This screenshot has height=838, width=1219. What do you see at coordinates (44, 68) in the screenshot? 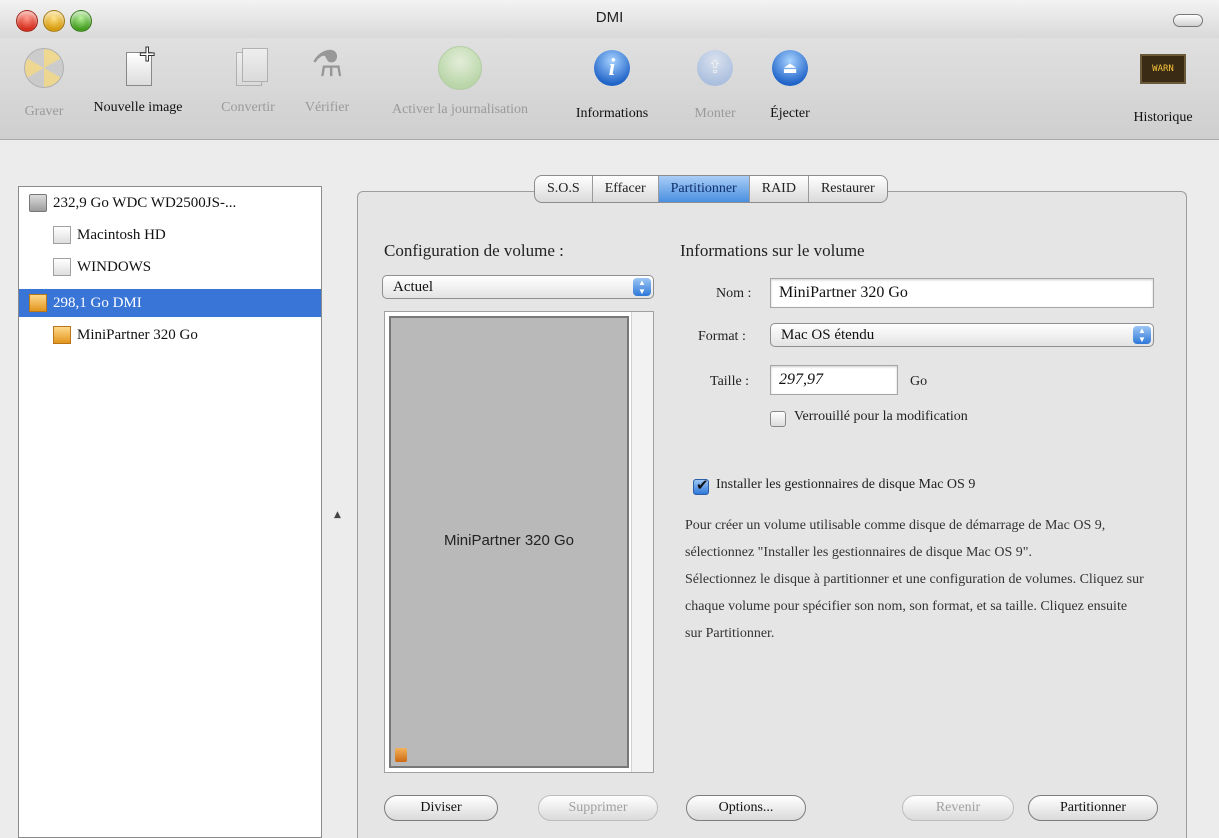
I see `burn-icon` at bounding box center [44, 68].